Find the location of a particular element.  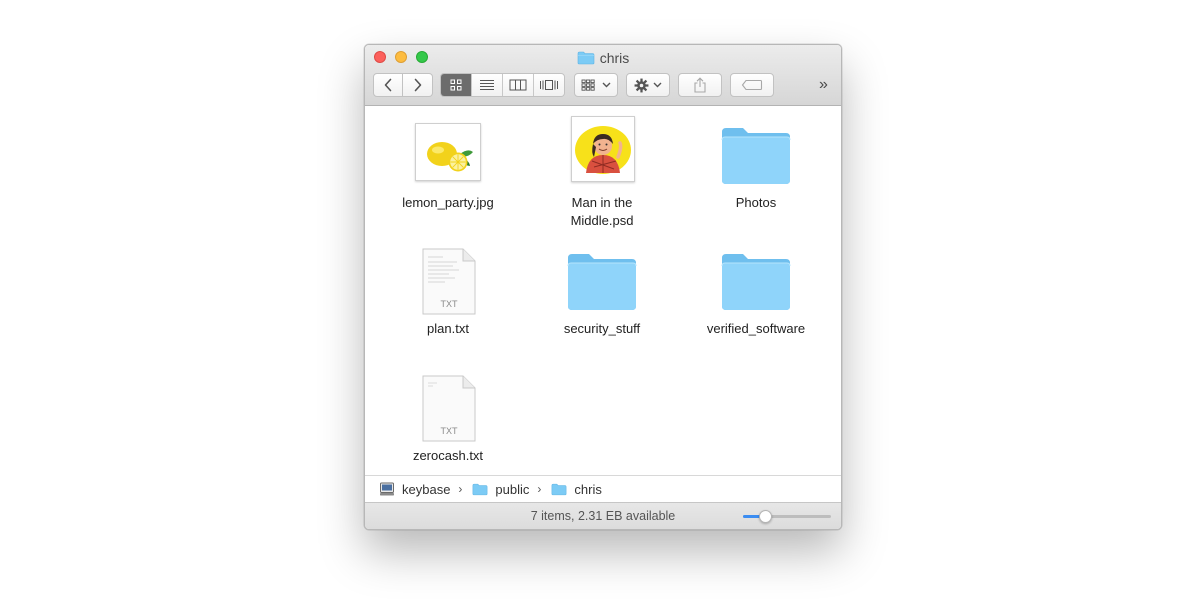

arrange-grid-icon is located at coordinates (588, 85).